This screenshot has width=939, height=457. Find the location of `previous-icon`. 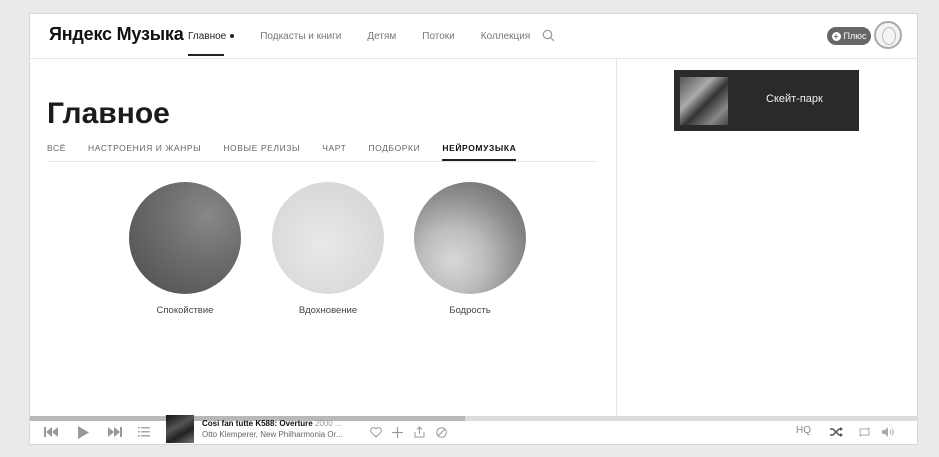

previous-icon is located at coordinates (51, 432).